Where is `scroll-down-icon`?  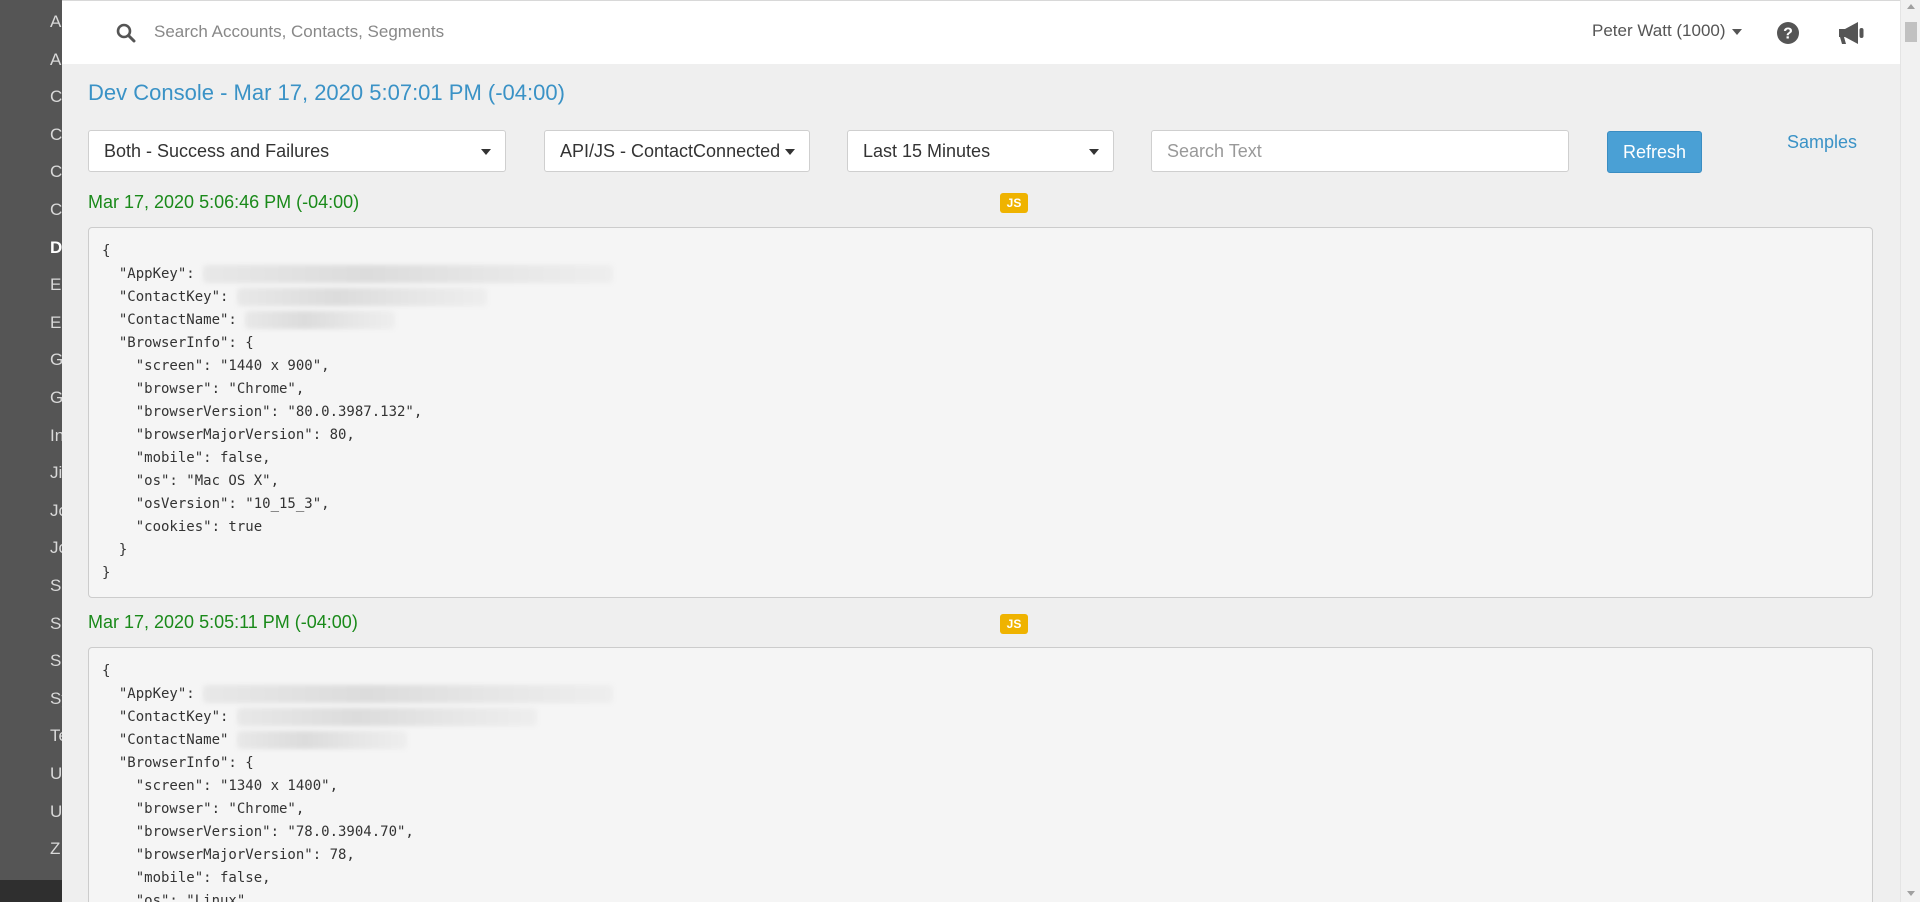
scroll-down-icon is located at coordinates (1911, 893).